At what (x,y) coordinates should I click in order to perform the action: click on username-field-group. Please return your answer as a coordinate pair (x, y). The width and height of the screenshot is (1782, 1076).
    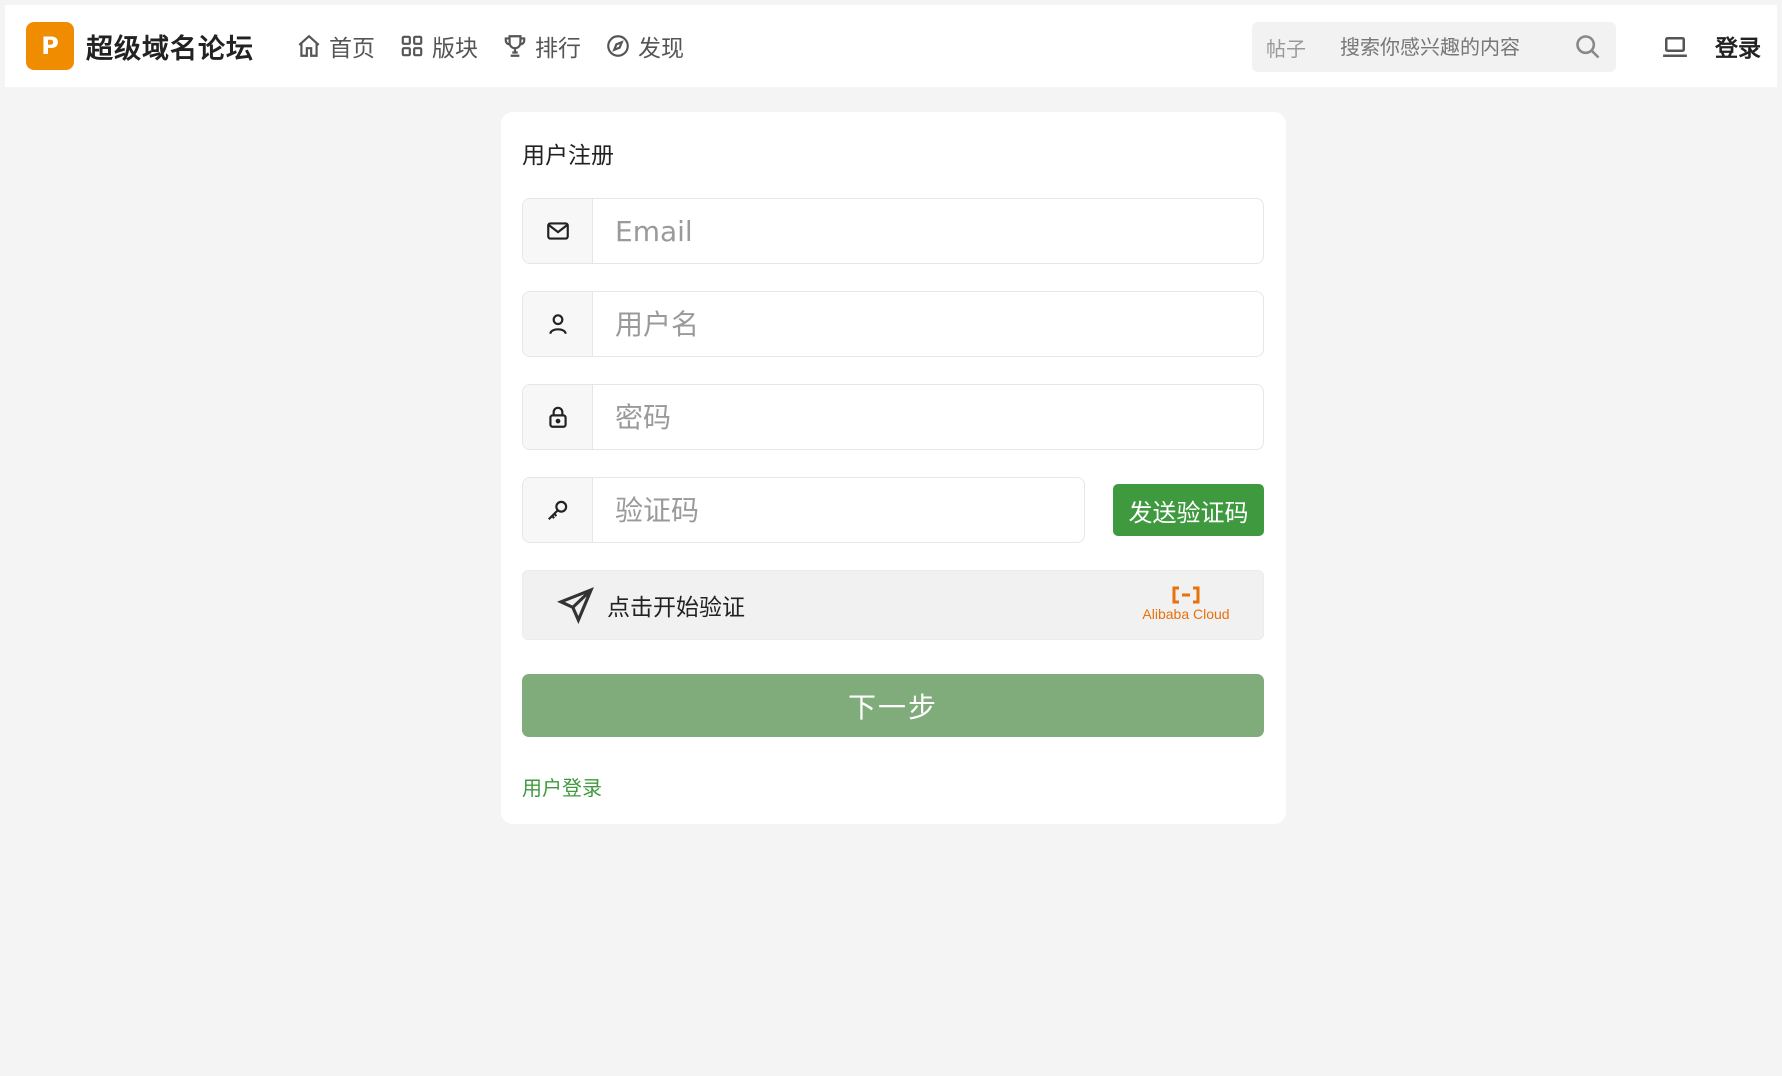
    Looking at the image, I should click on (893, 324).